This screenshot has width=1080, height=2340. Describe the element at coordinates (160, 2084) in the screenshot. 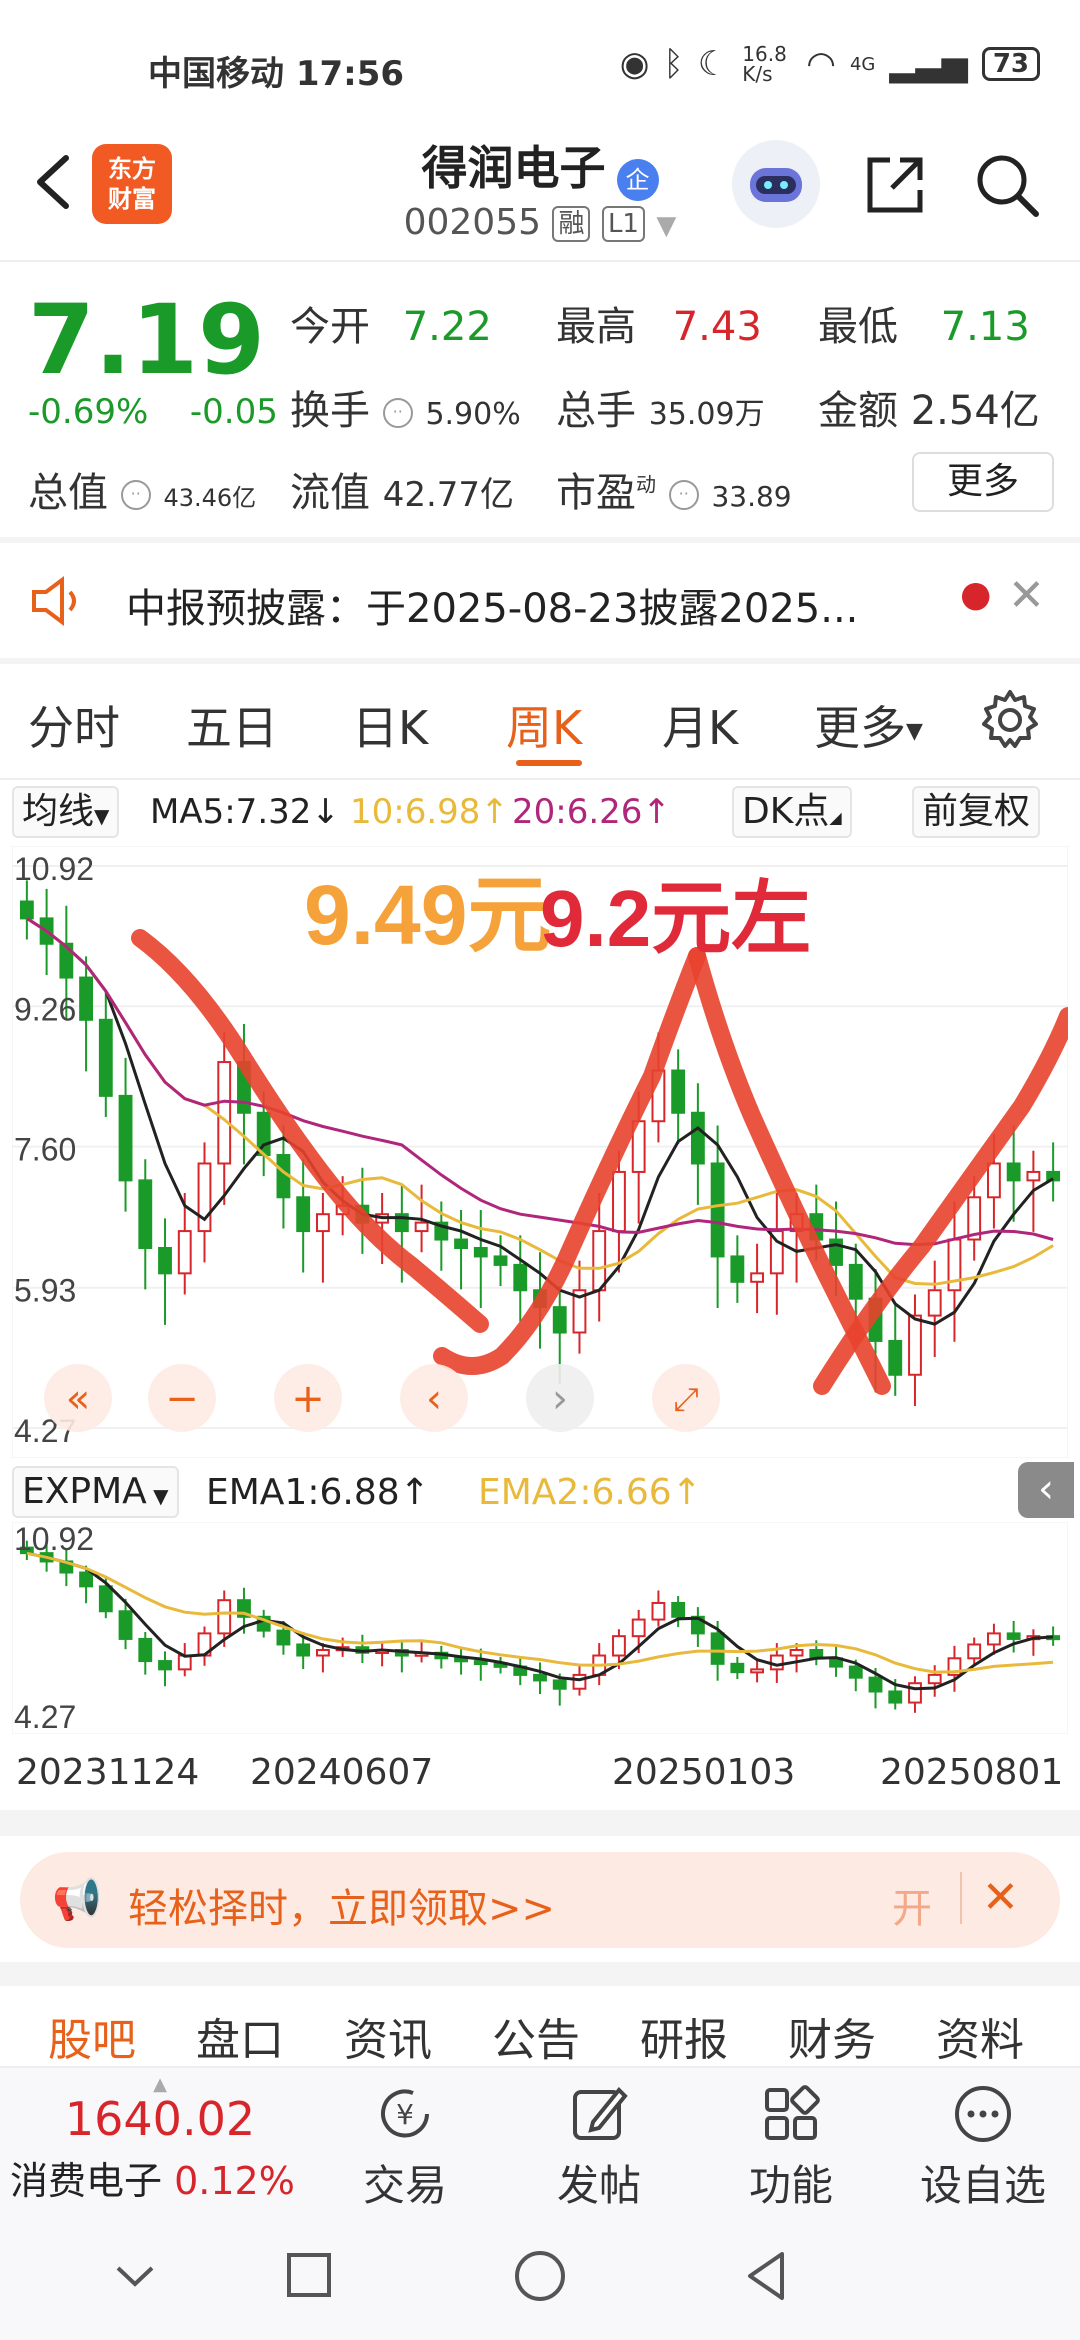

I see `caret-up-icon: ▲` at that location.